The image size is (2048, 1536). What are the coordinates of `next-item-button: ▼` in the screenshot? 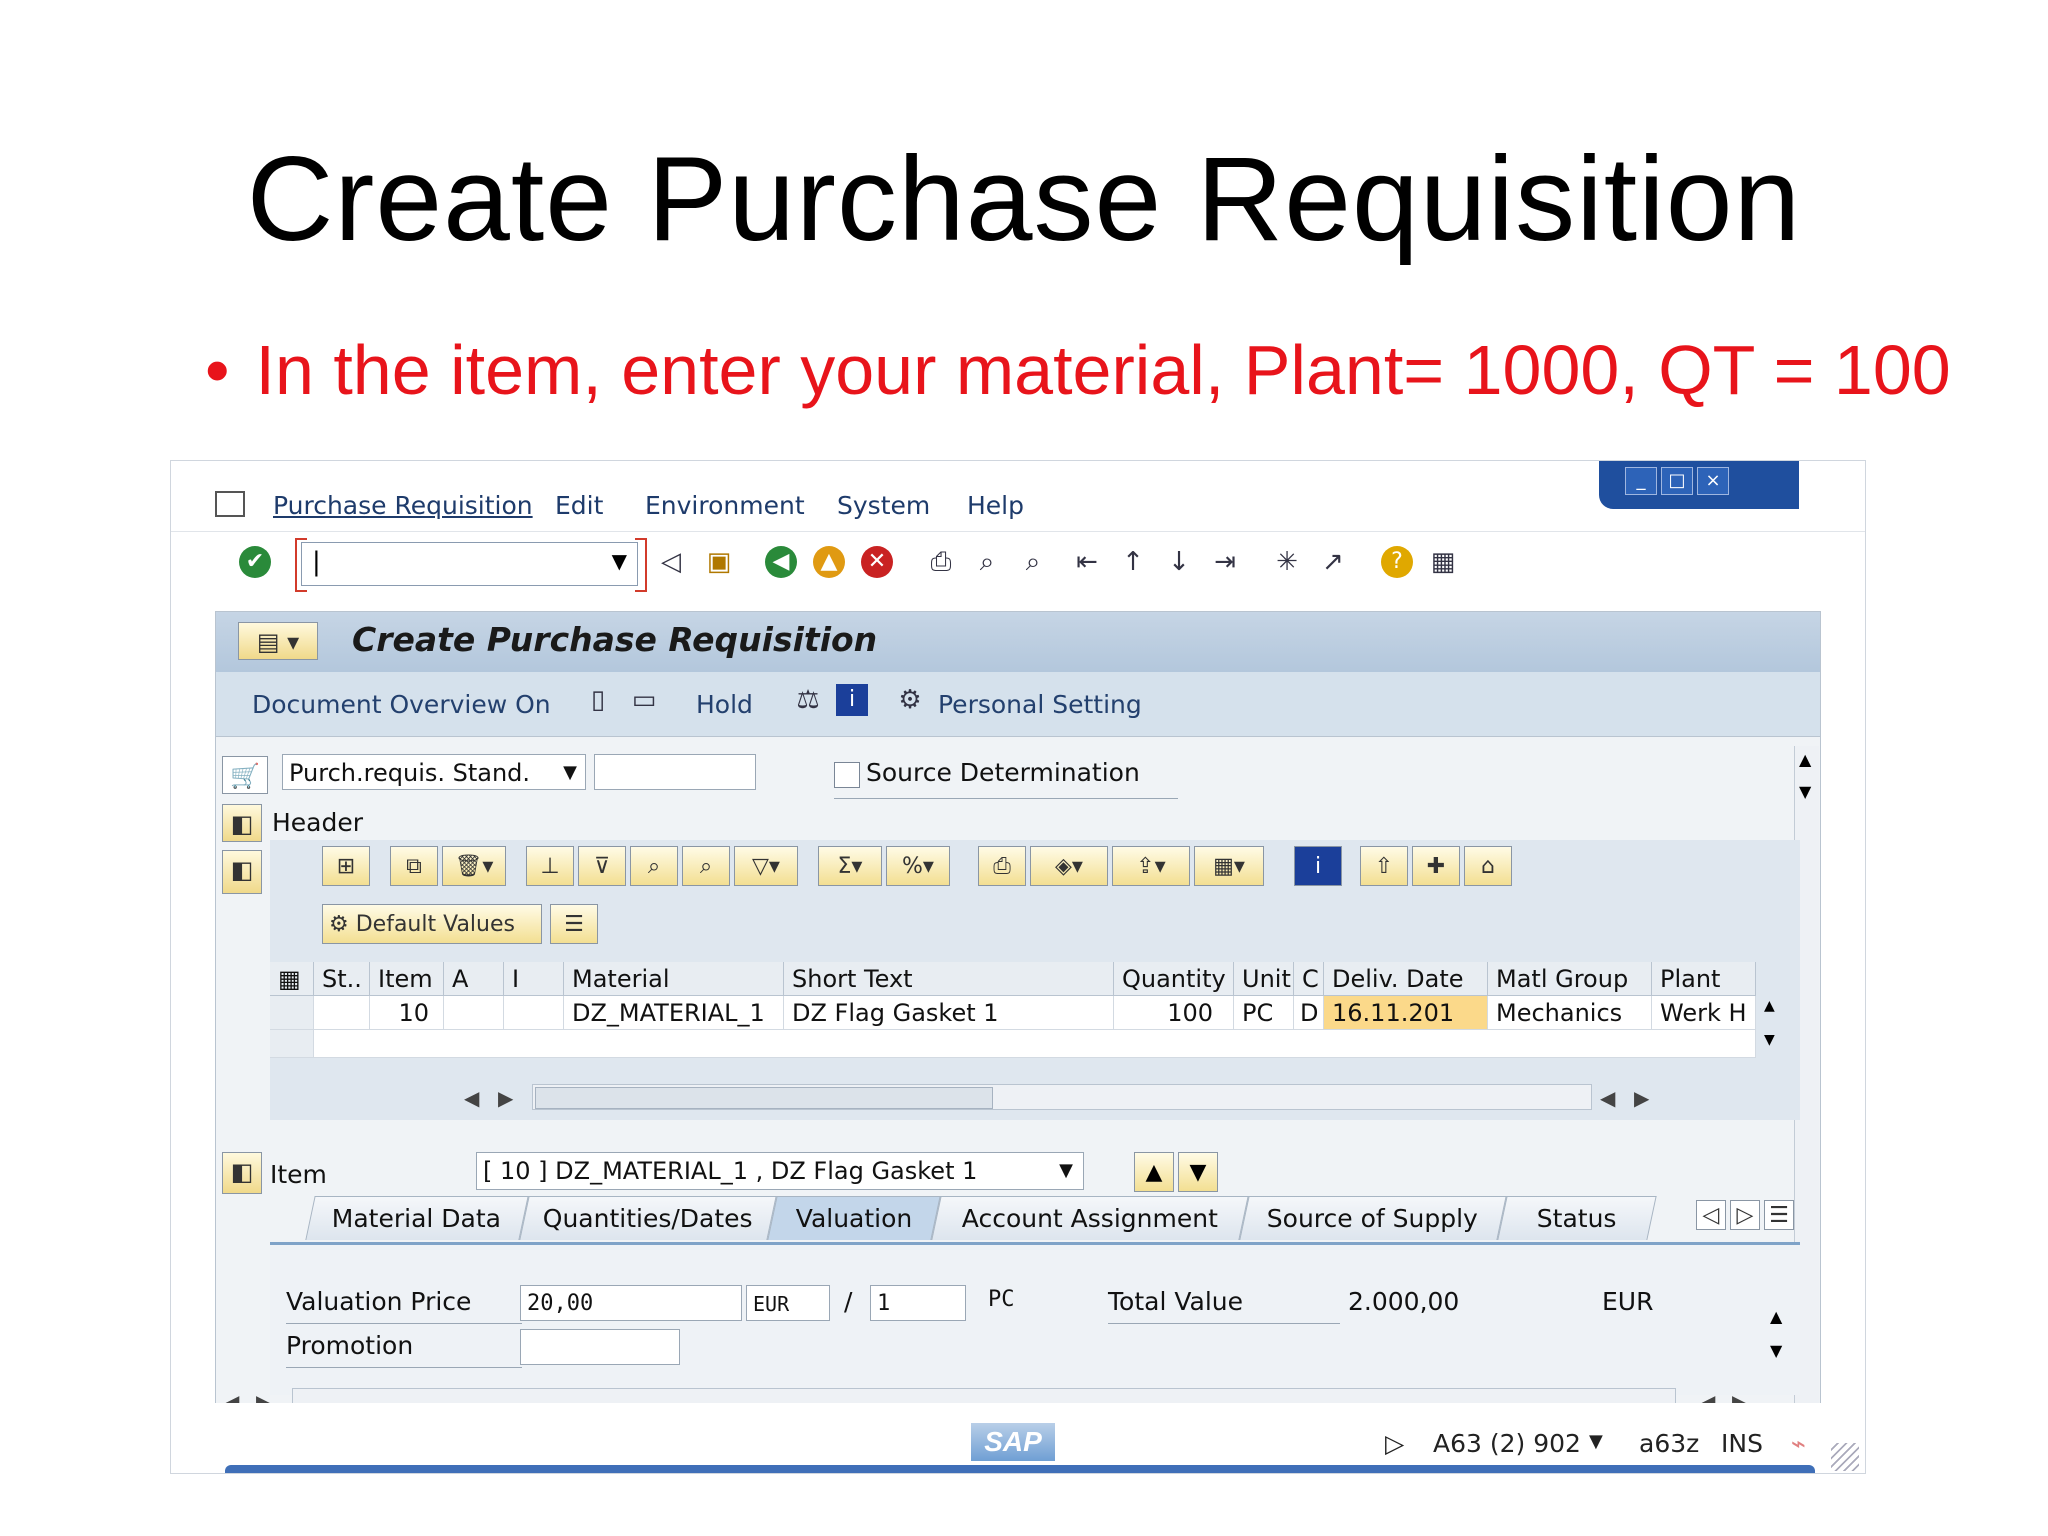 It's located at (1198, 1172).